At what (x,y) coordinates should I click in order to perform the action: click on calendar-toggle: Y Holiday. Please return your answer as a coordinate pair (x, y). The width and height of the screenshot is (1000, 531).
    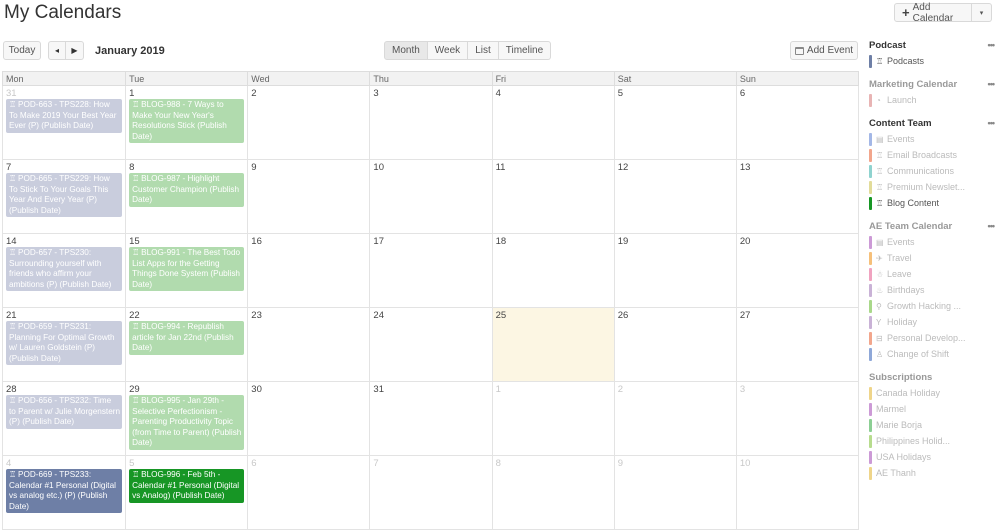
    Looking at the image, I should click on (931, 322).